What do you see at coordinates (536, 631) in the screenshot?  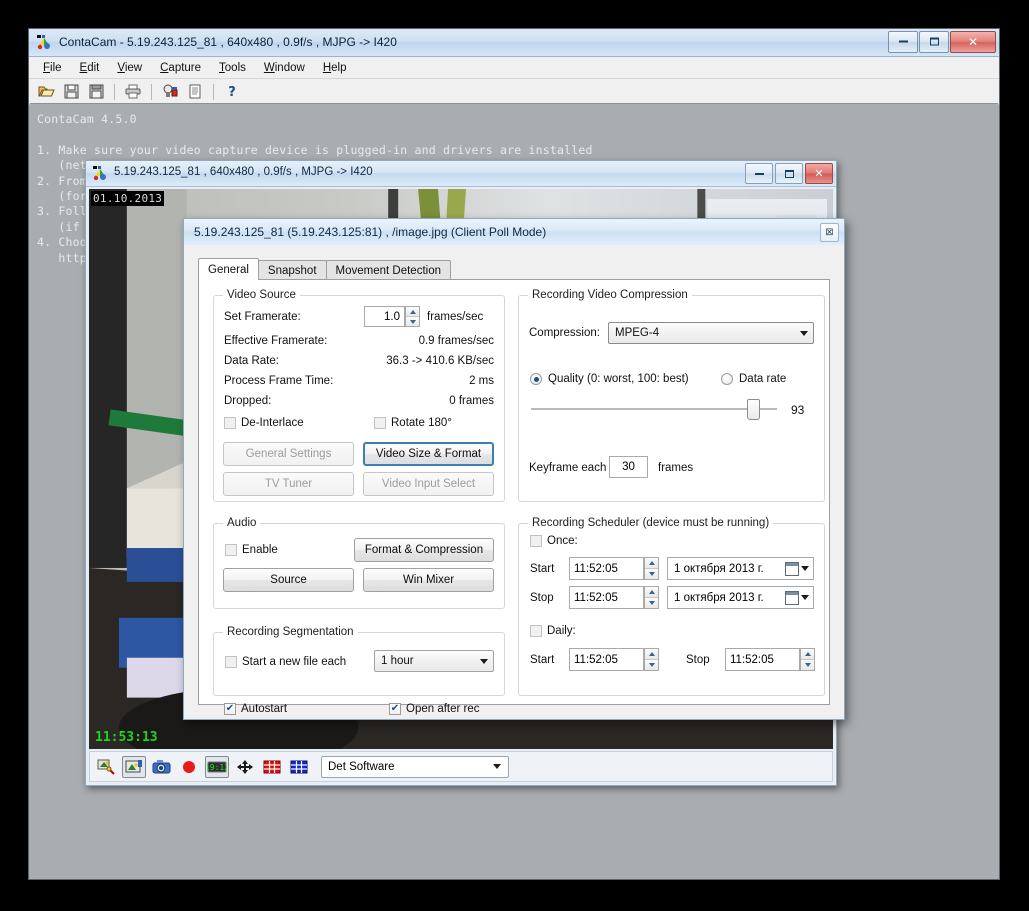 I see `checkbox-box` at bounding box center [536, 631].